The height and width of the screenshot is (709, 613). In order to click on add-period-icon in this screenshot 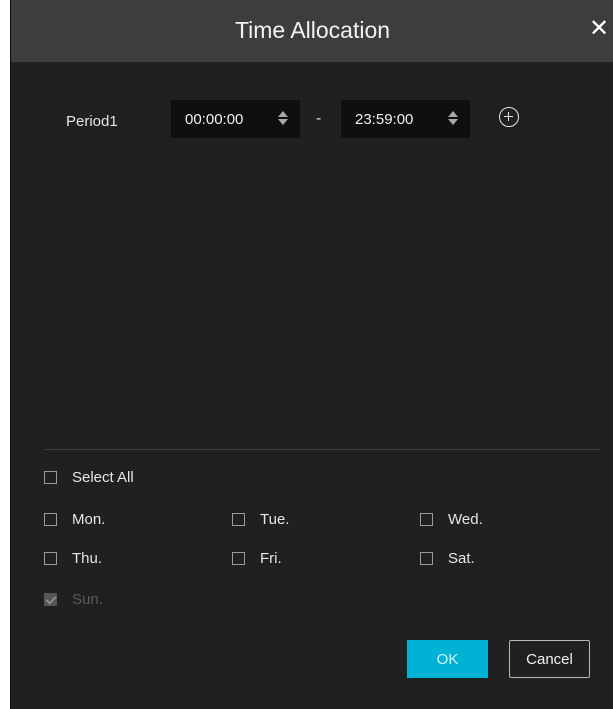, I will do `click(509, 117)`.